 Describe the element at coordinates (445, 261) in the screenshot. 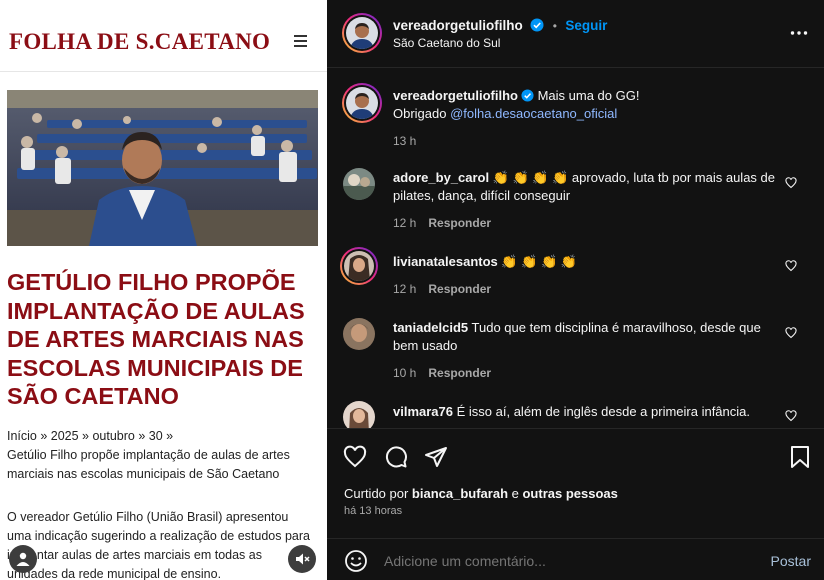

I see `commenter-username: livianatalesantos` at that location.